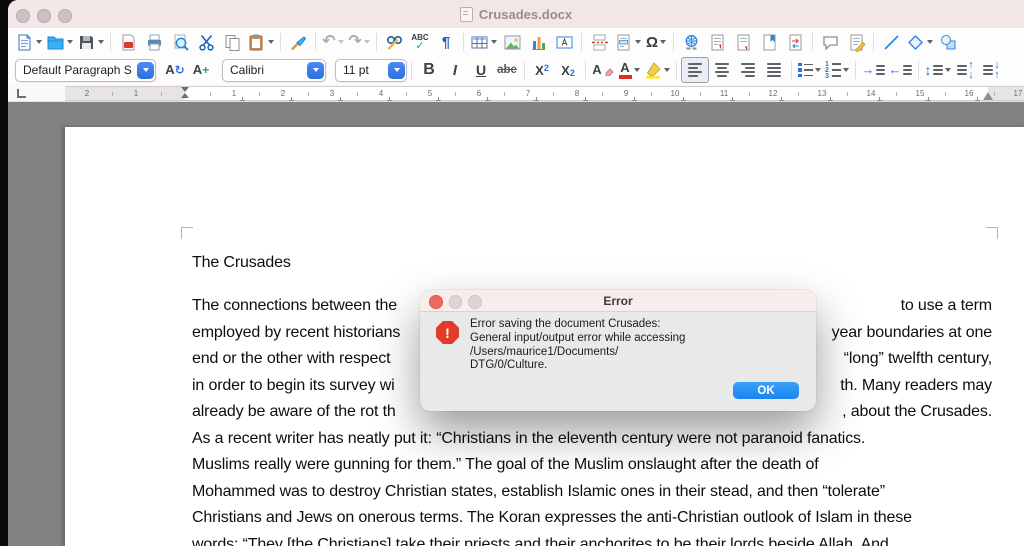 This screenshot has width=1024, height=546. What do you see at coordinates (180, 42) in the screenshot?
I see `print-preview-button` at bounding box center [180, 42].